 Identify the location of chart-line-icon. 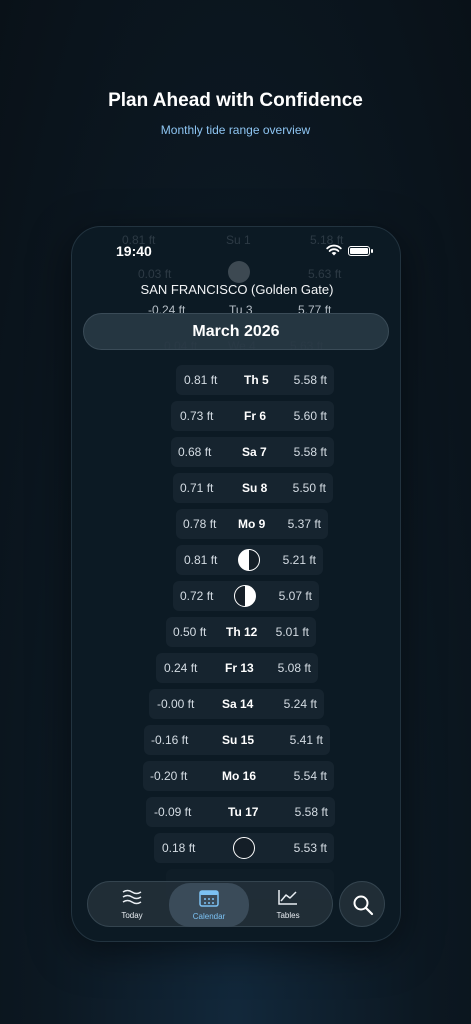
(287, 897).